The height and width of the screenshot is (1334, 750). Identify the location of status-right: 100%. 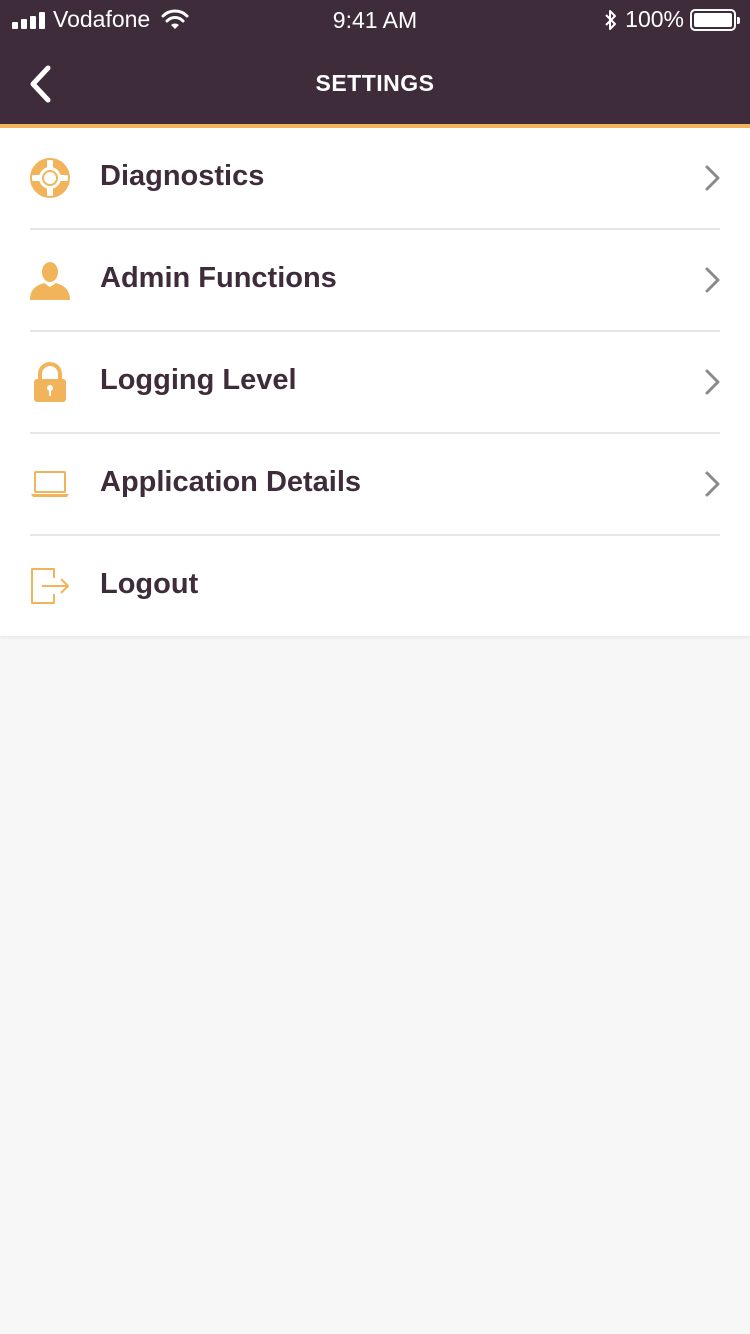
(671, 19).